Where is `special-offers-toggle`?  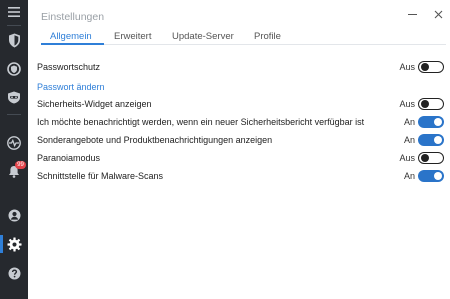 special-offers-toggle is located at coordinates (431, 140).